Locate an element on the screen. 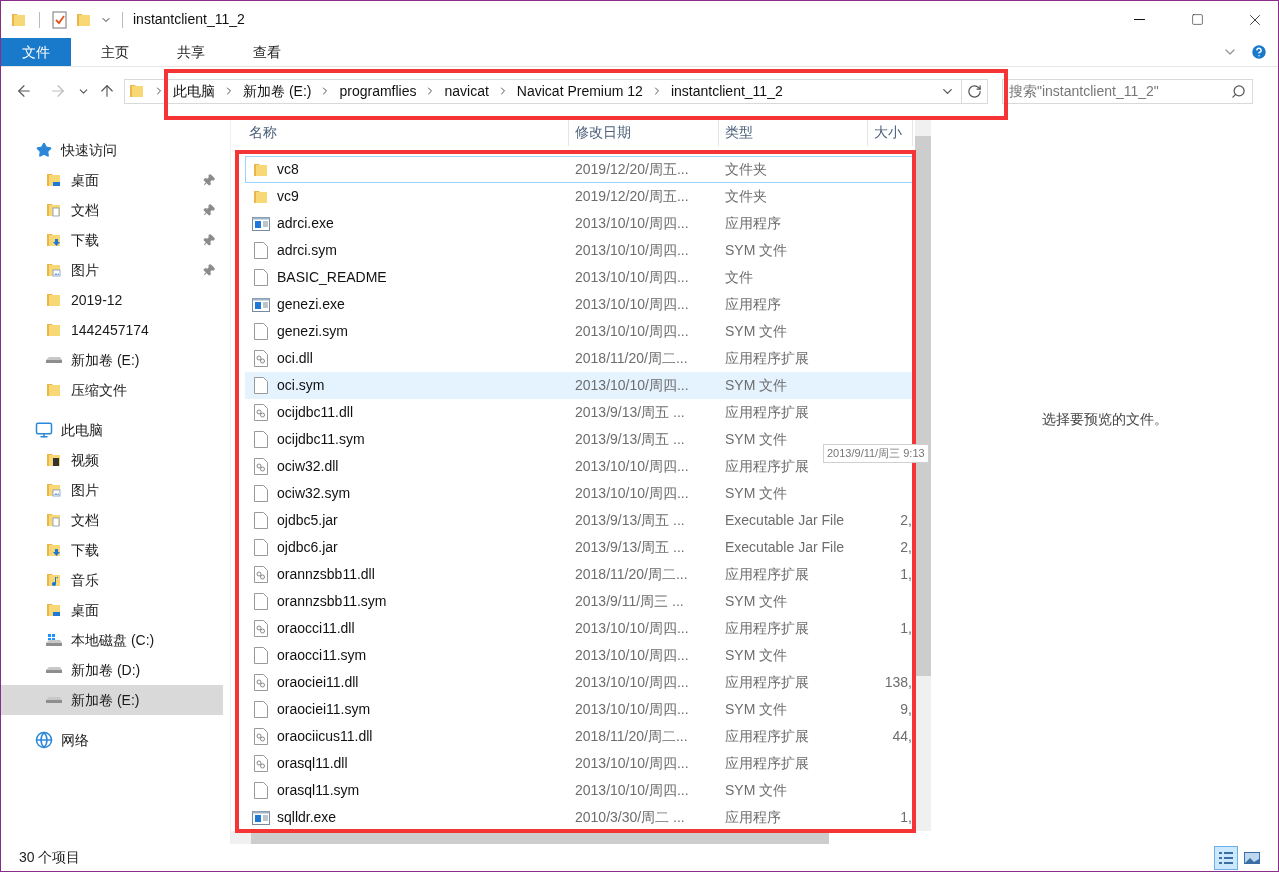  nav-label: 本地磁盘 (C:) is located at coordinates (113, 640).